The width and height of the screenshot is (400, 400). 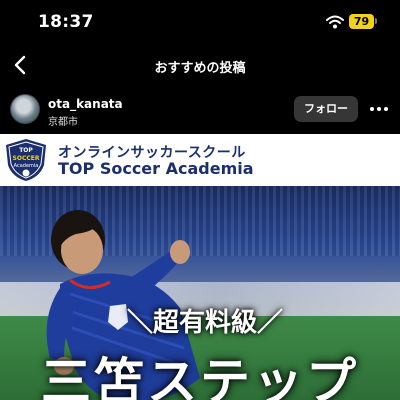 What do you see at coordinates (63, 120) in the screenshot?
I see `location-tag: 京都市` at bounding box center [63, 120].